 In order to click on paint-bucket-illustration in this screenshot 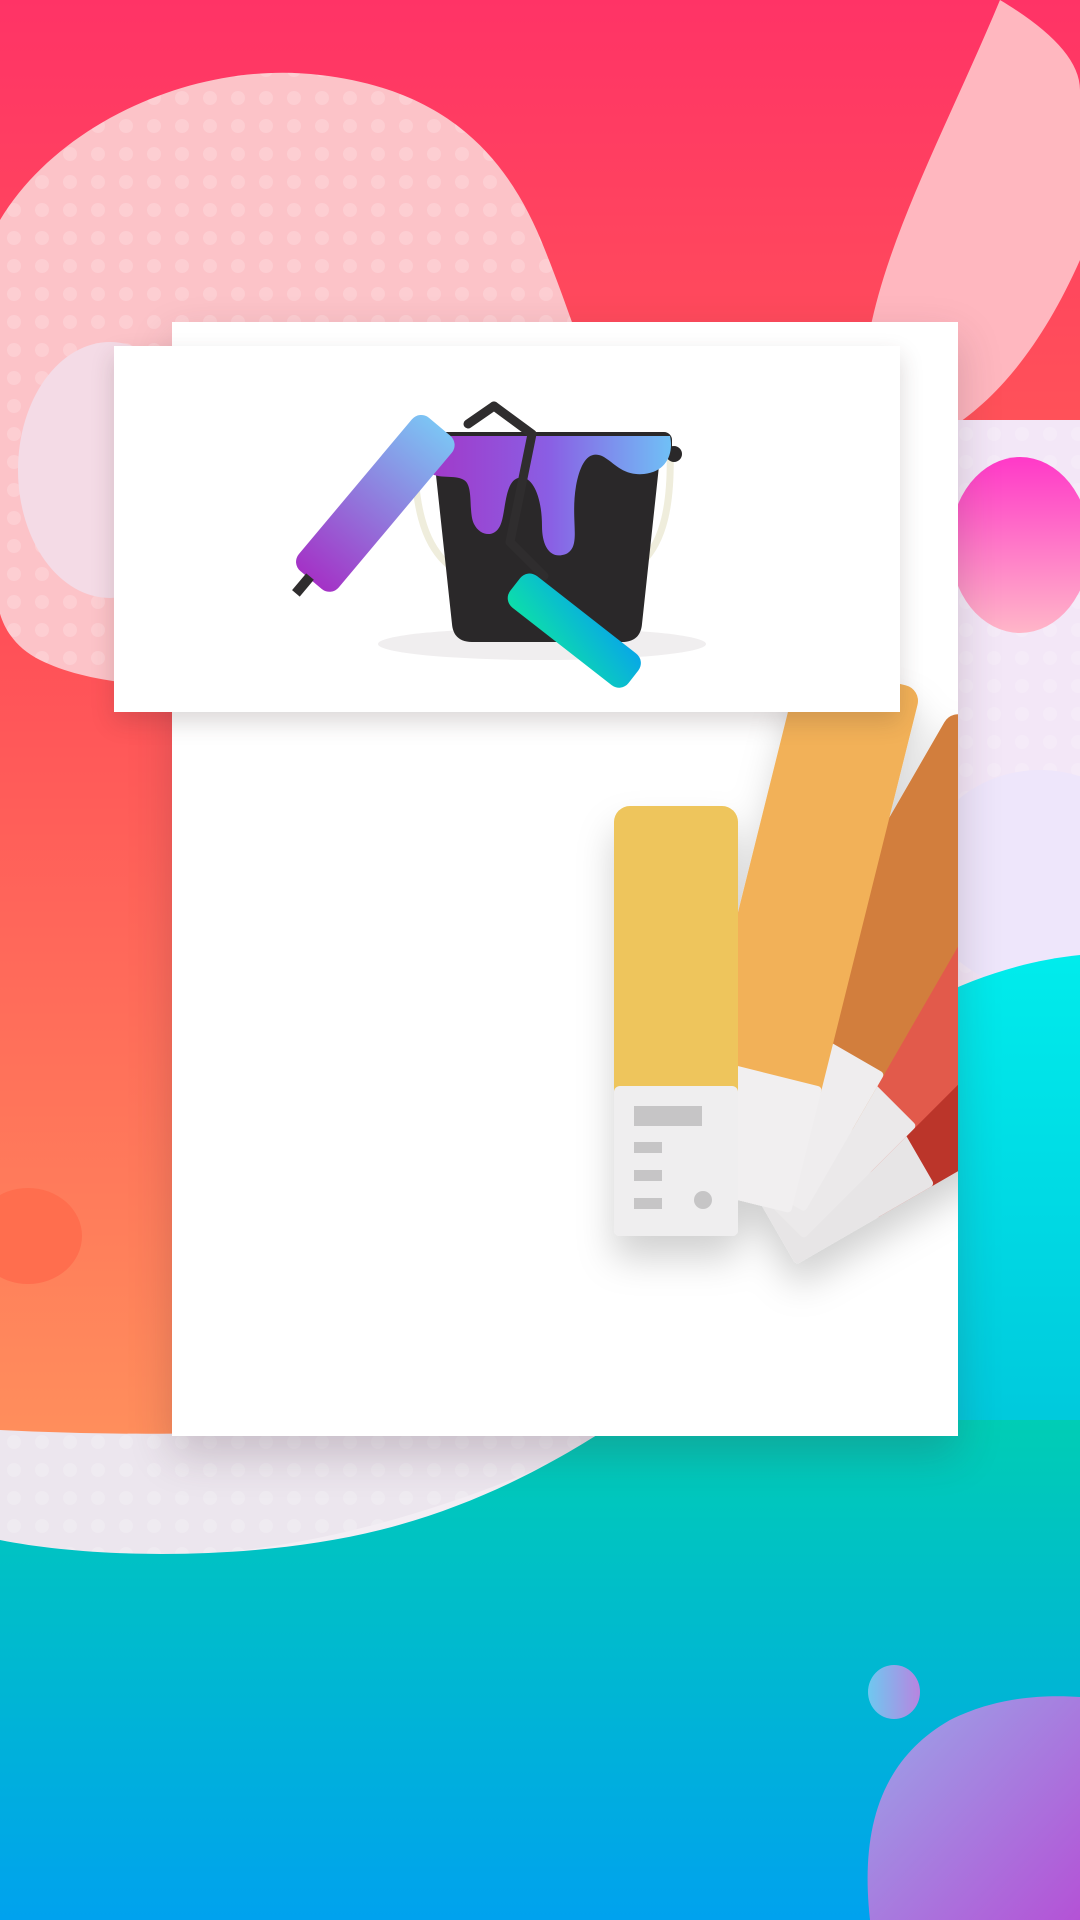, I will do `click(499, 544)`.